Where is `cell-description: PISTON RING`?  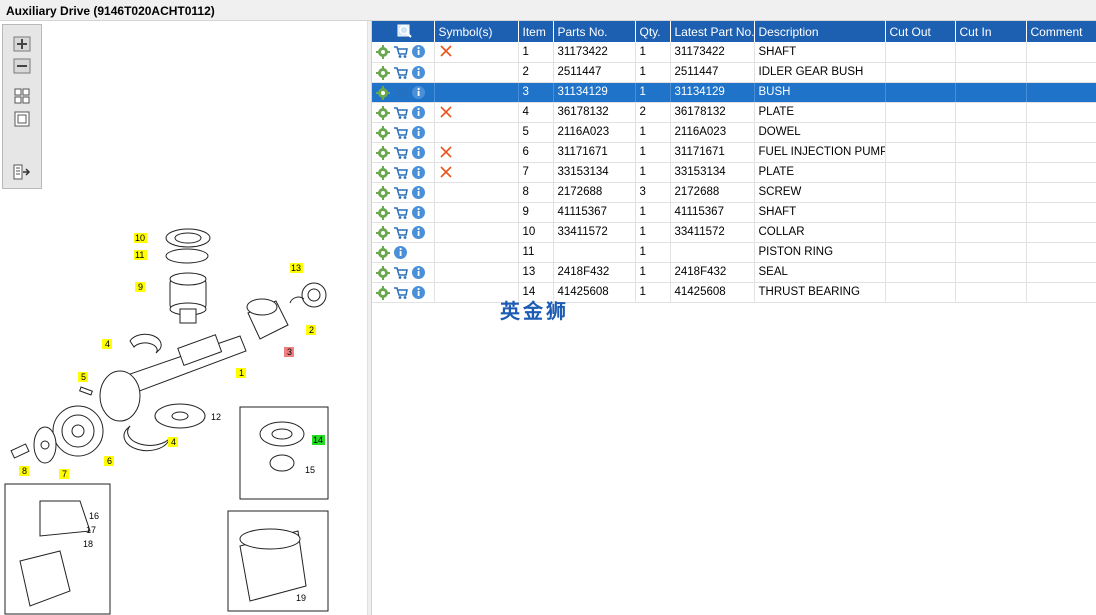 cell-description: PISTON RING is located at coordinates (820, 252).